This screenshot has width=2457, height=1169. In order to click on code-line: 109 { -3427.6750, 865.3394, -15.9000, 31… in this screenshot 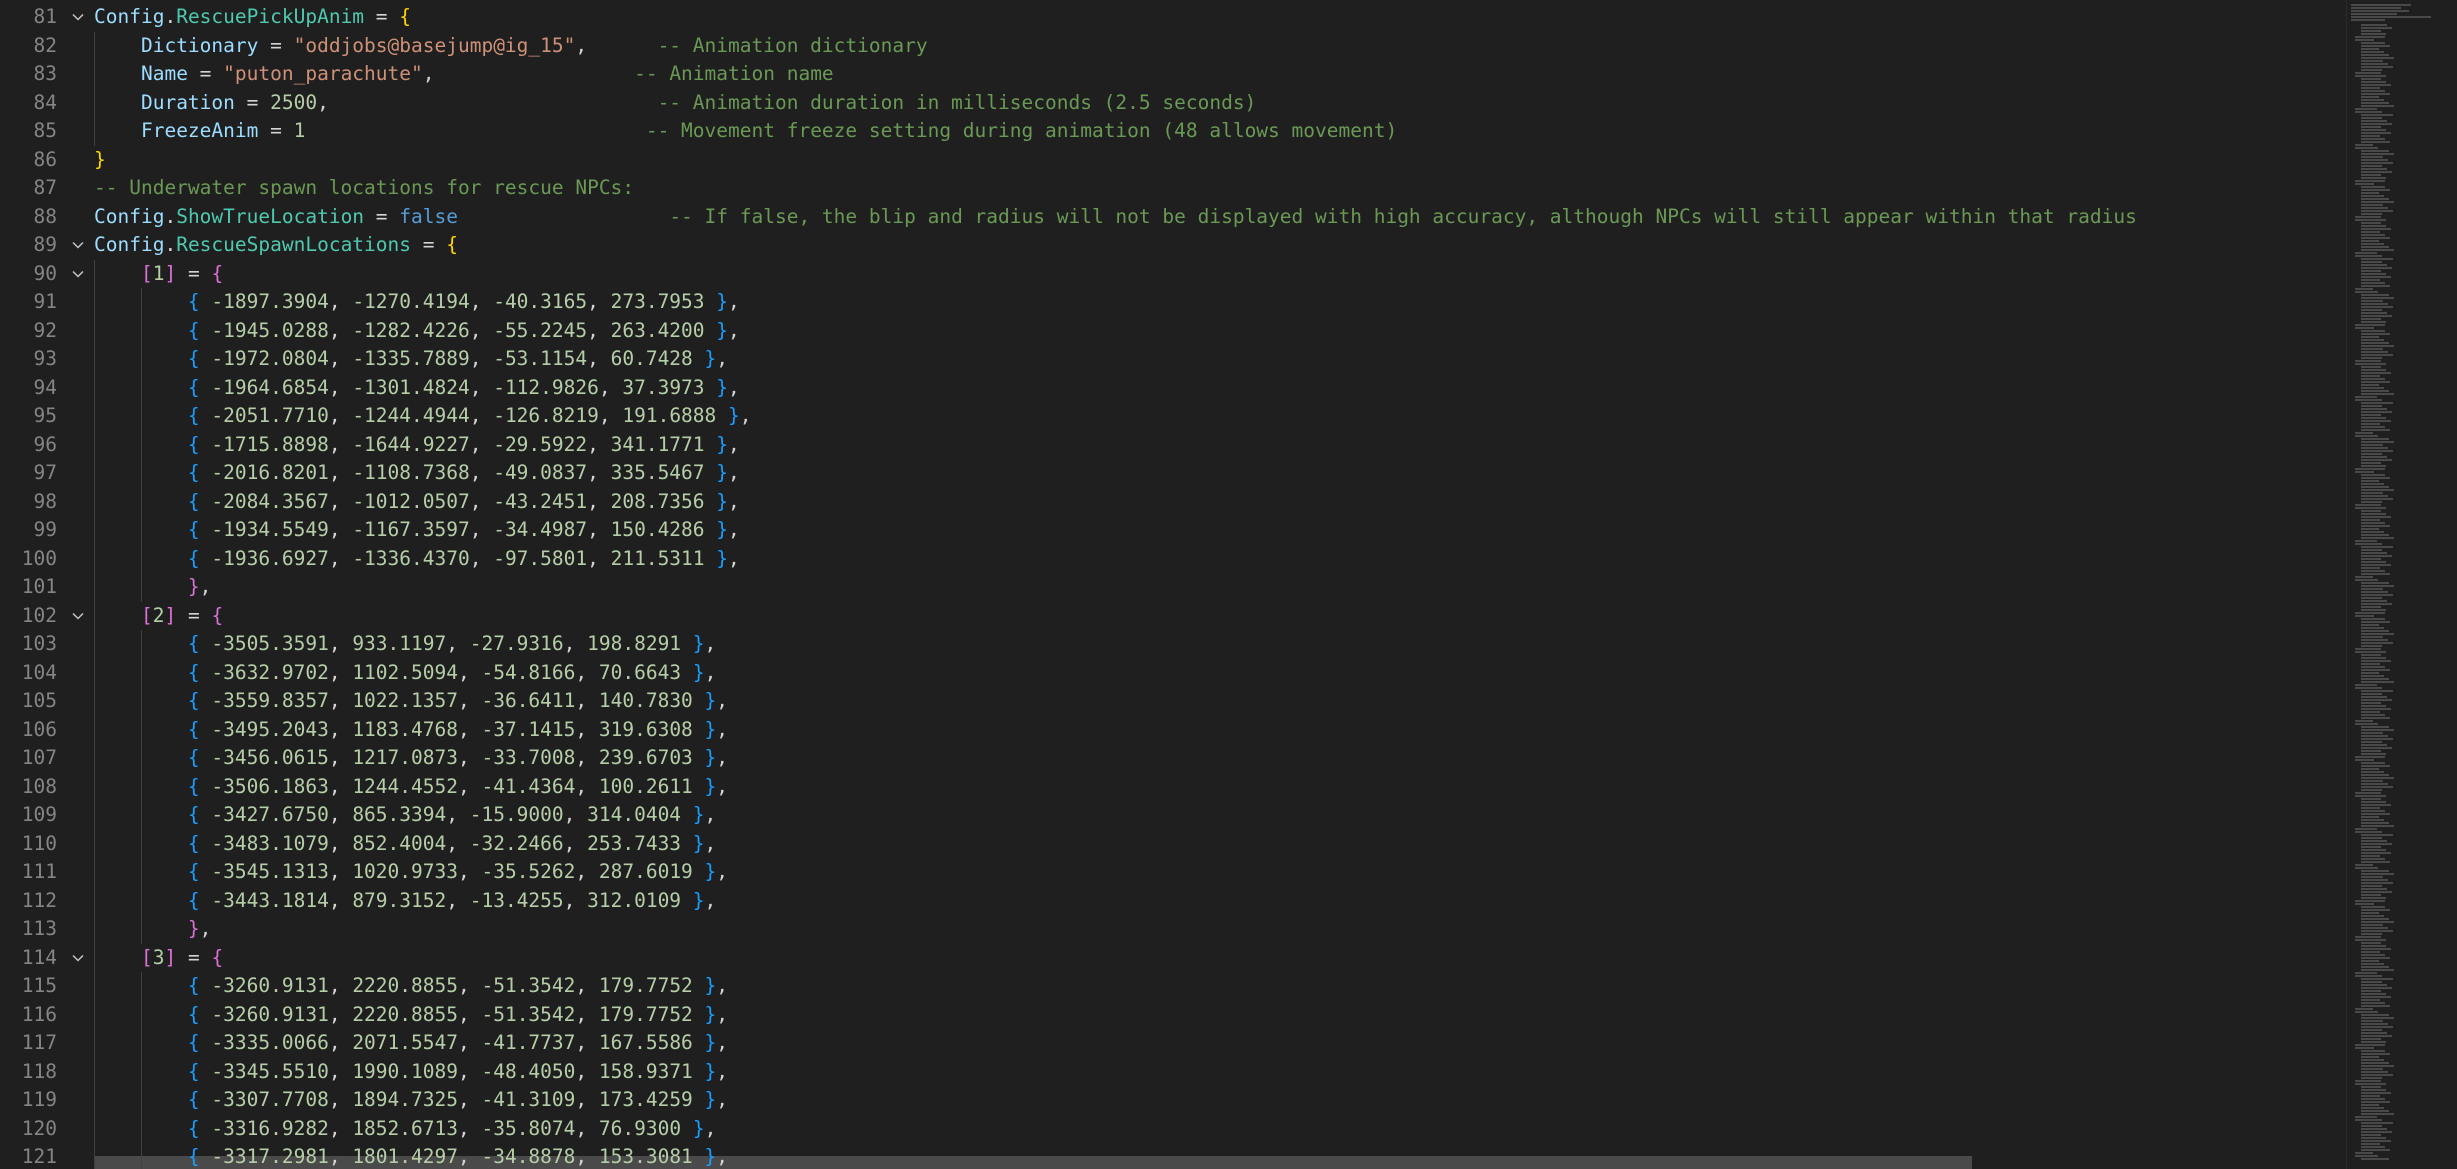, I will do `click(1170, 815)`.